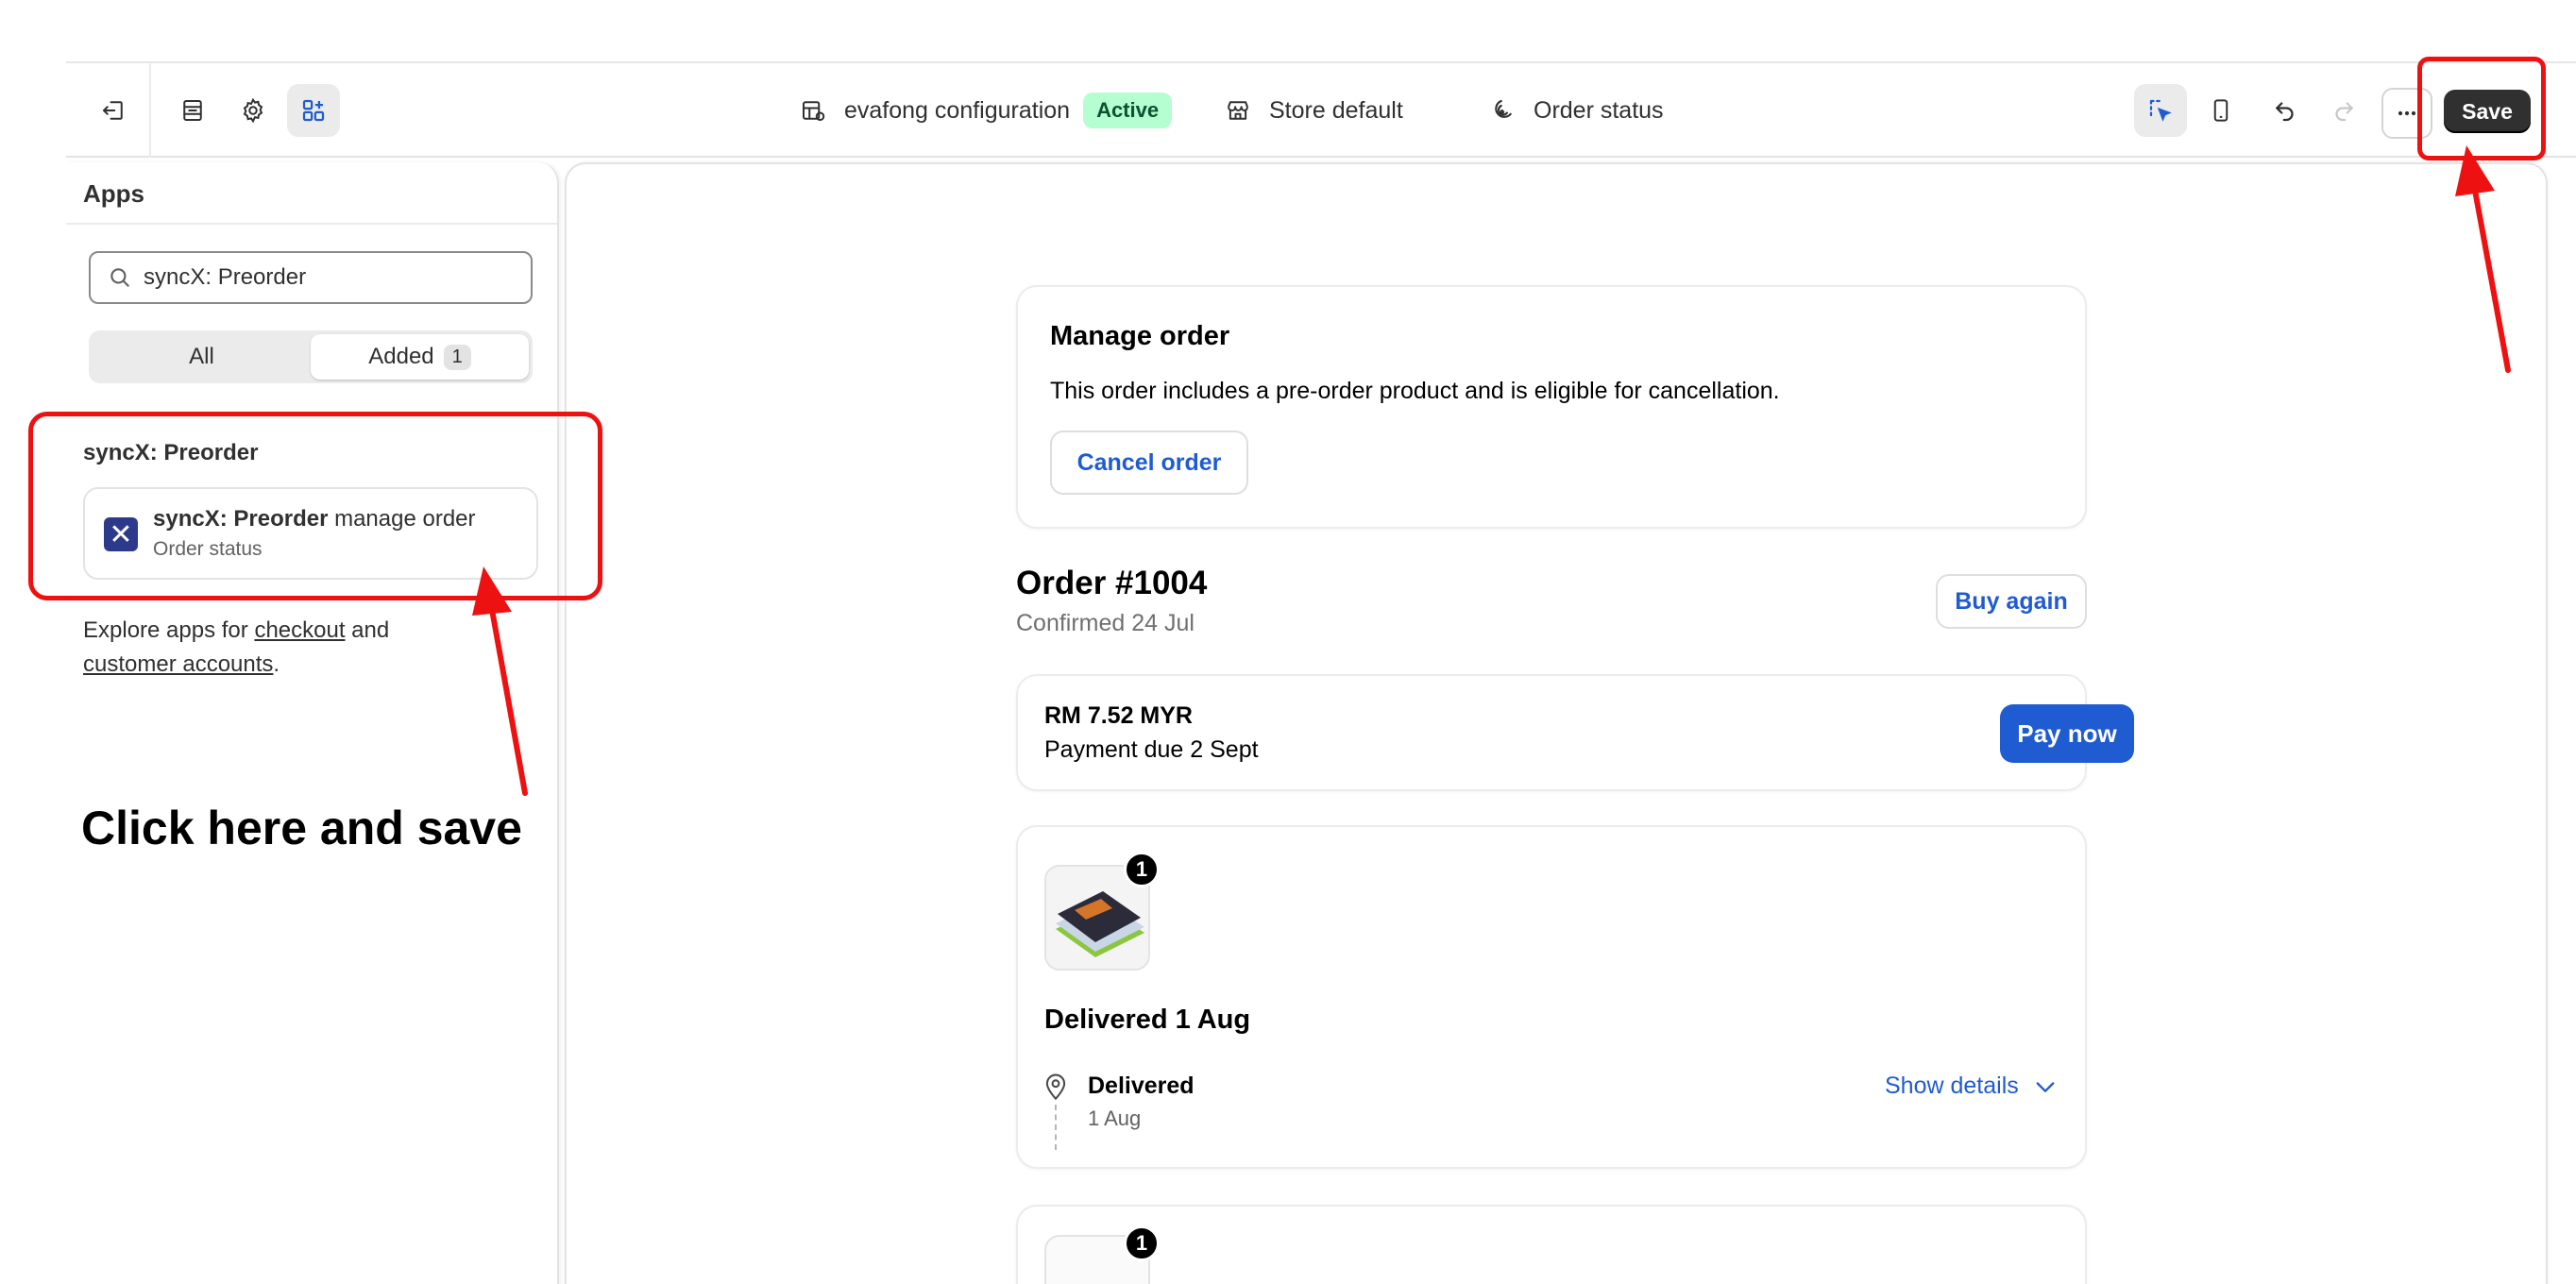  I want to click on payment-amount: RM 7.52 MYR, so click(1118, 715).